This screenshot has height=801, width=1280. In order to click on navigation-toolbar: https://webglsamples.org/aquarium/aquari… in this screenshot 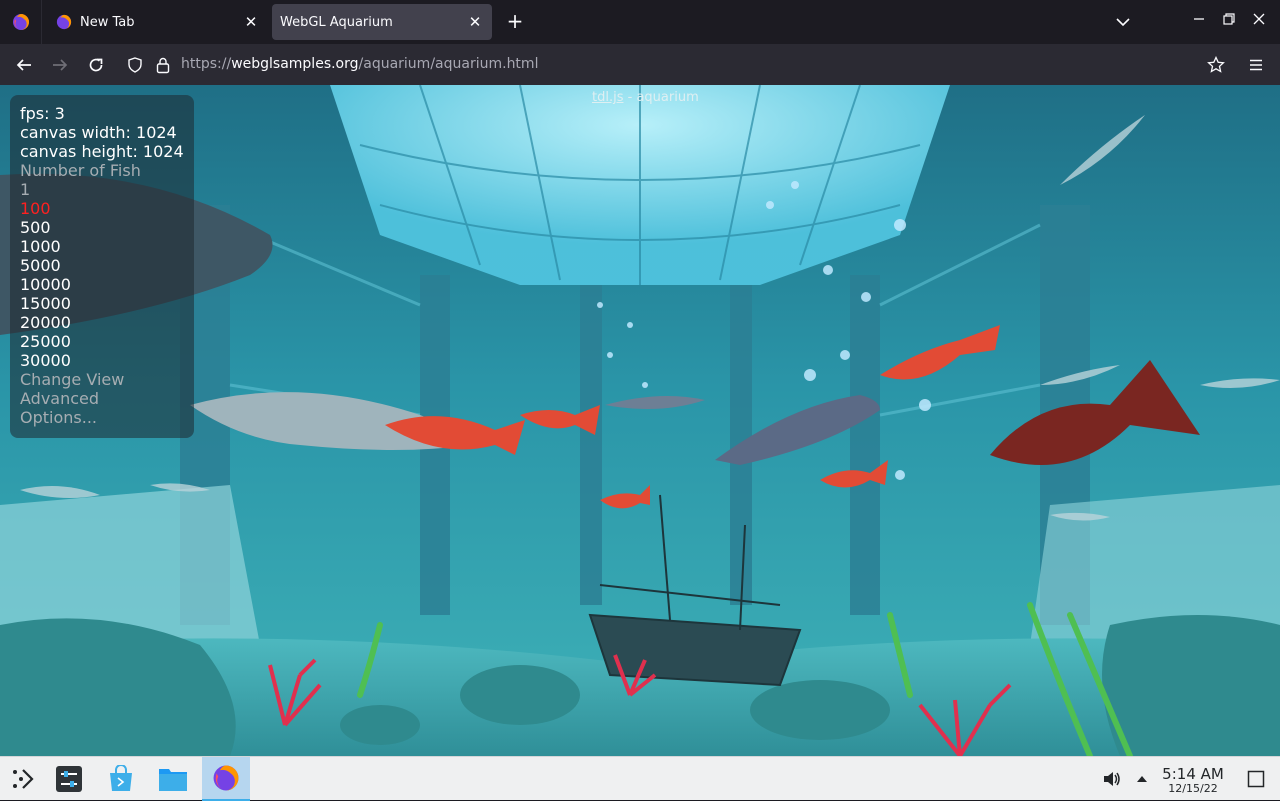, I will do `click(640, 64)`.